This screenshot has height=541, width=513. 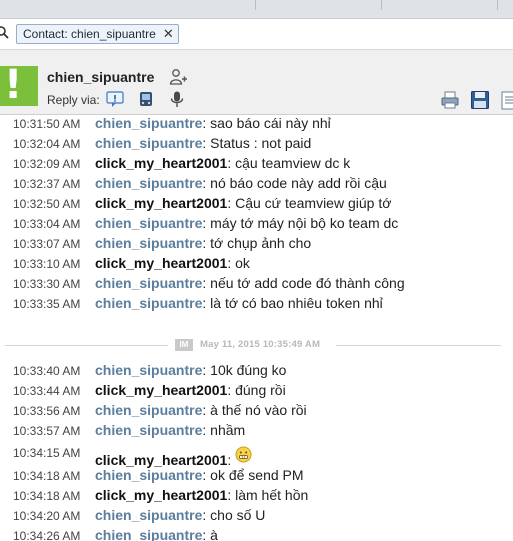 What do you see at coordinates (47, 164) in the screenshot?
I see `message-timestamp: 10:32:09 AM` at bounding box center [47, 164].